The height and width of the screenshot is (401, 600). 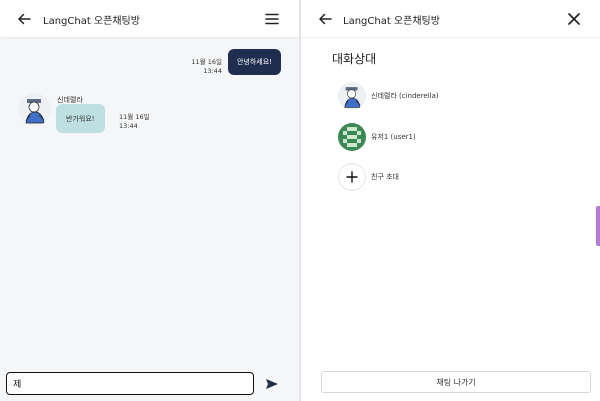 What do you see at coordinates (391, 21) in the screenshot?
I see `panel-title: LangChat 오픈채팅방` at bounding box center [391, 21].